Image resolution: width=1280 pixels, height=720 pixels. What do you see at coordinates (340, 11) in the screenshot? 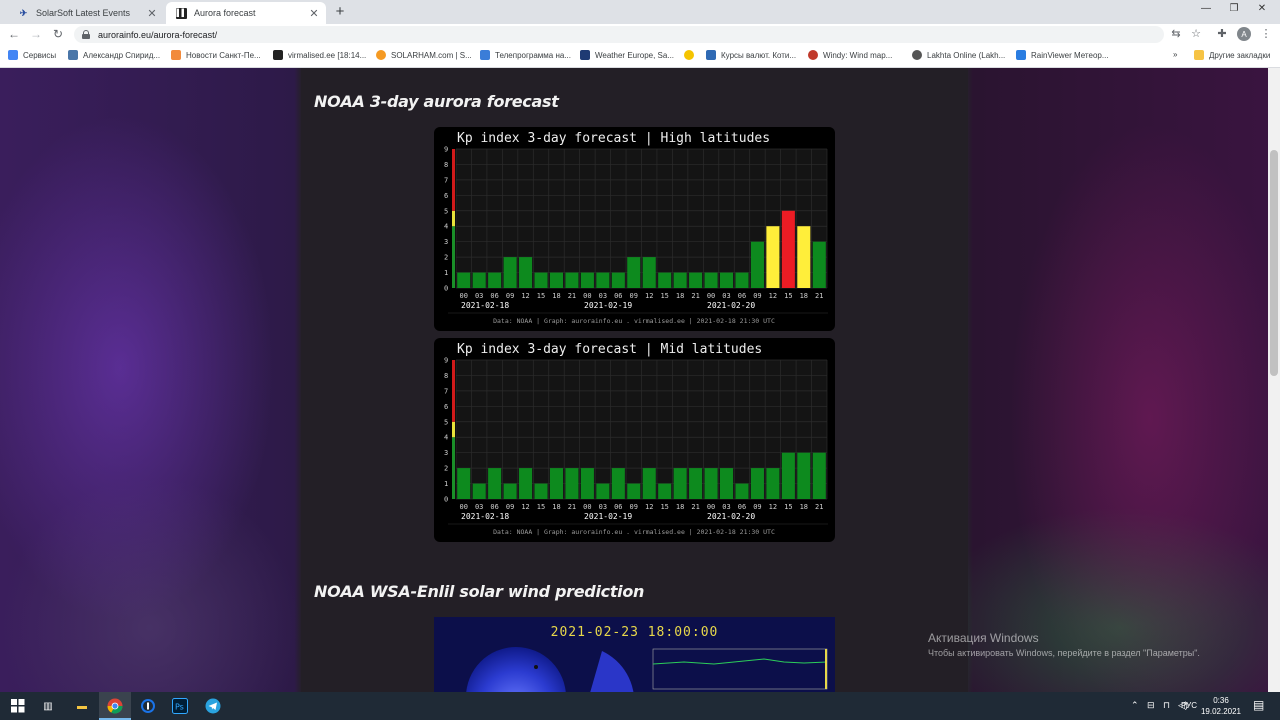
I see `new-tab-button: +` at bounding box center [340, 11].